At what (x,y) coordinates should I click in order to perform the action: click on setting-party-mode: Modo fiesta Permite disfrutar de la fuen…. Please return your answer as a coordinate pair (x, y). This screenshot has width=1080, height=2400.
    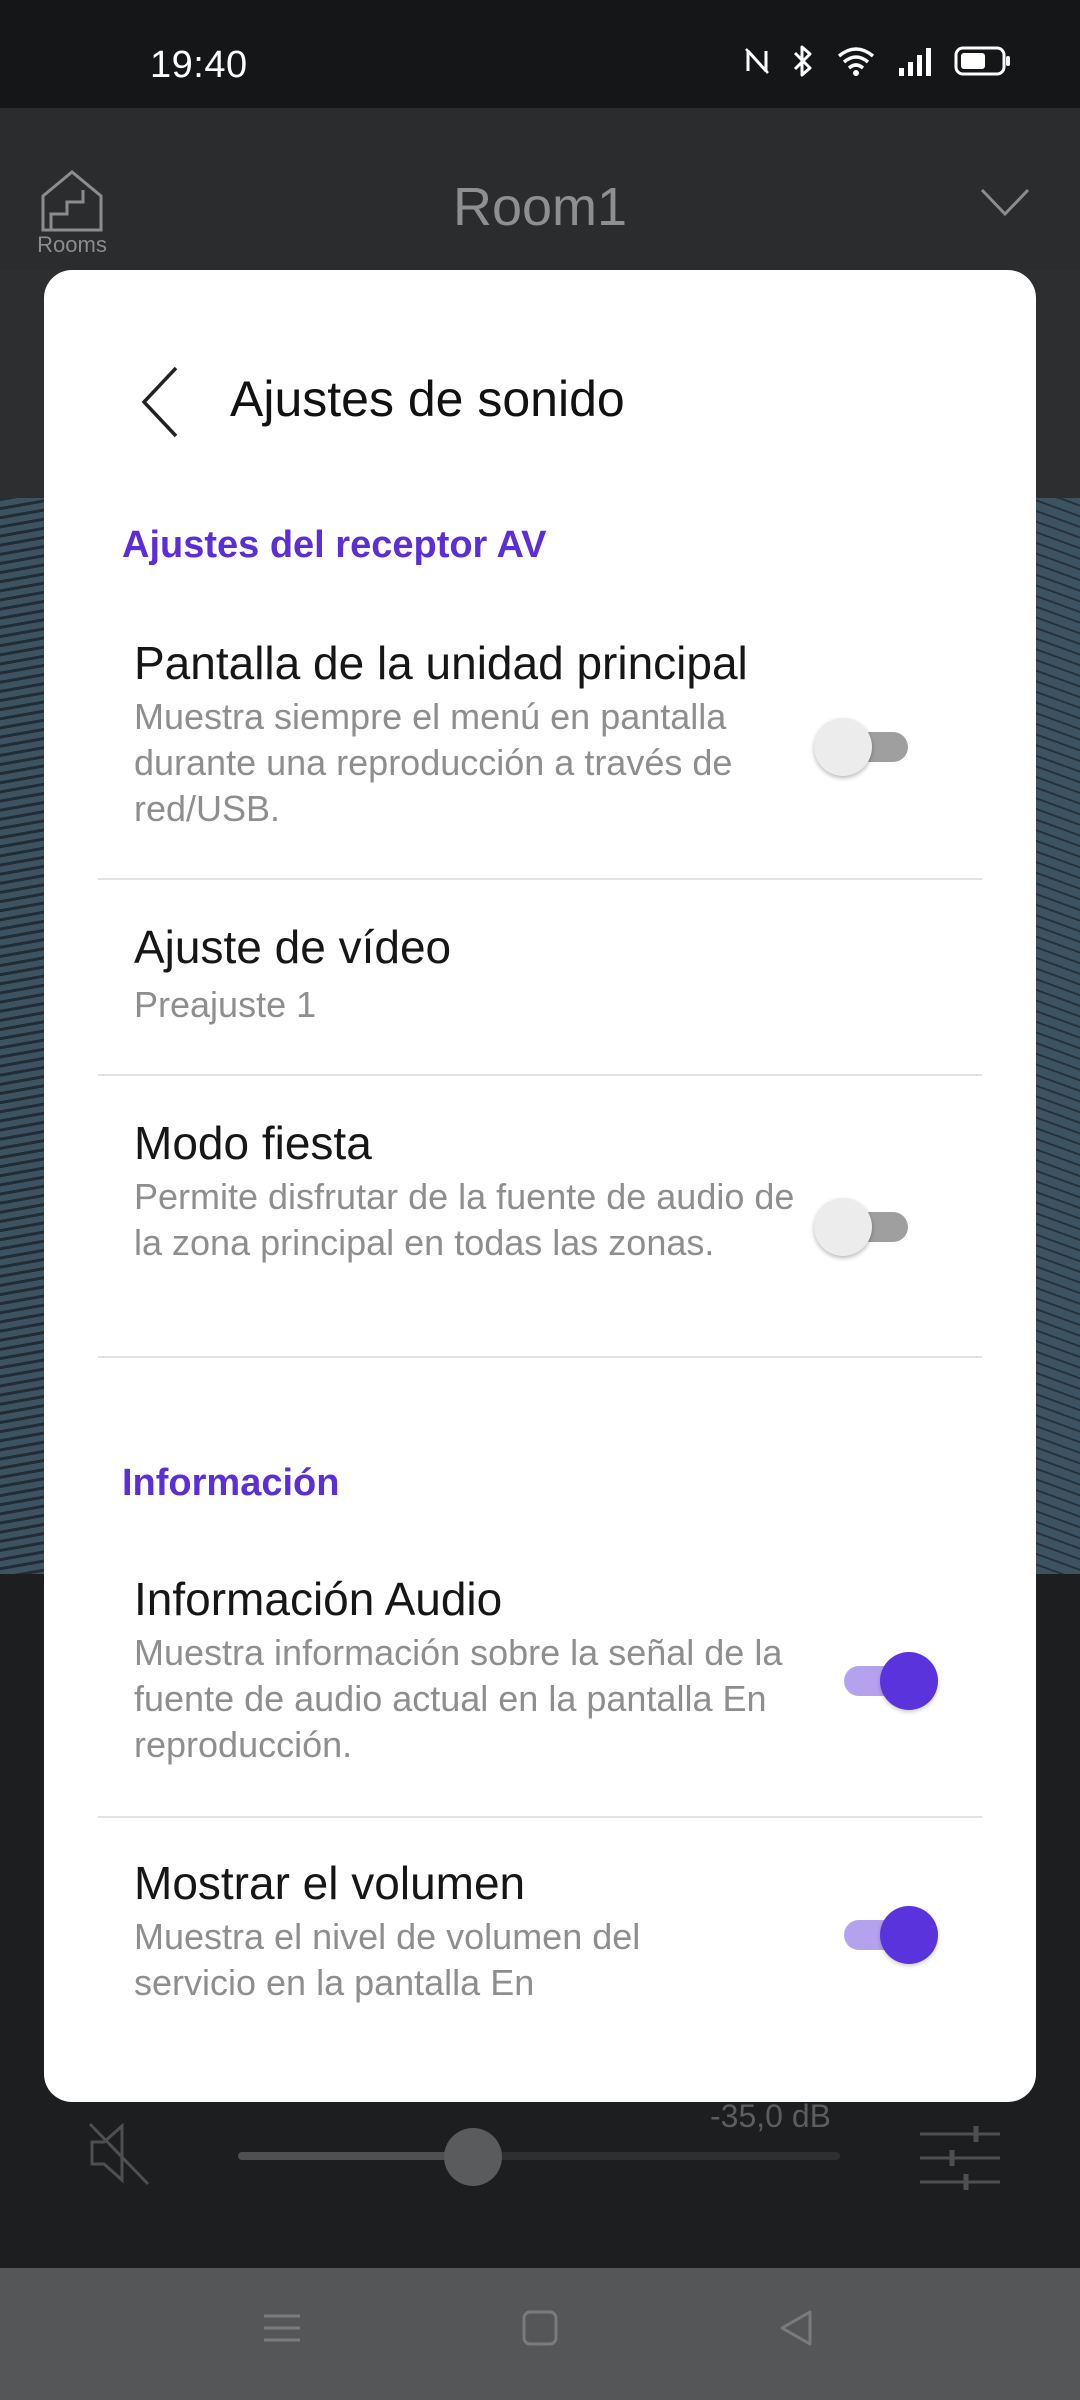
    Looking at the image, I should click on (540, 1230).